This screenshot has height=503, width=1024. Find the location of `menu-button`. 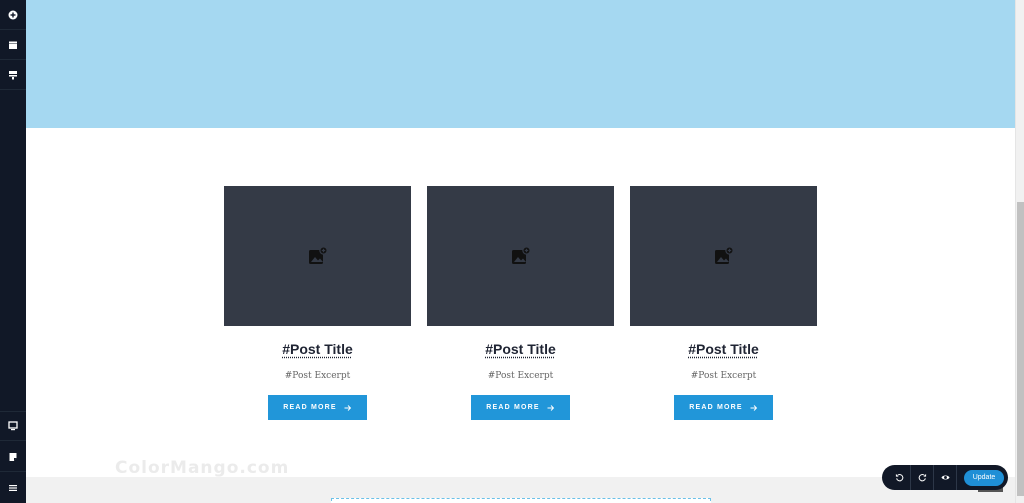

menu-button is located at coordinates (13, 488).